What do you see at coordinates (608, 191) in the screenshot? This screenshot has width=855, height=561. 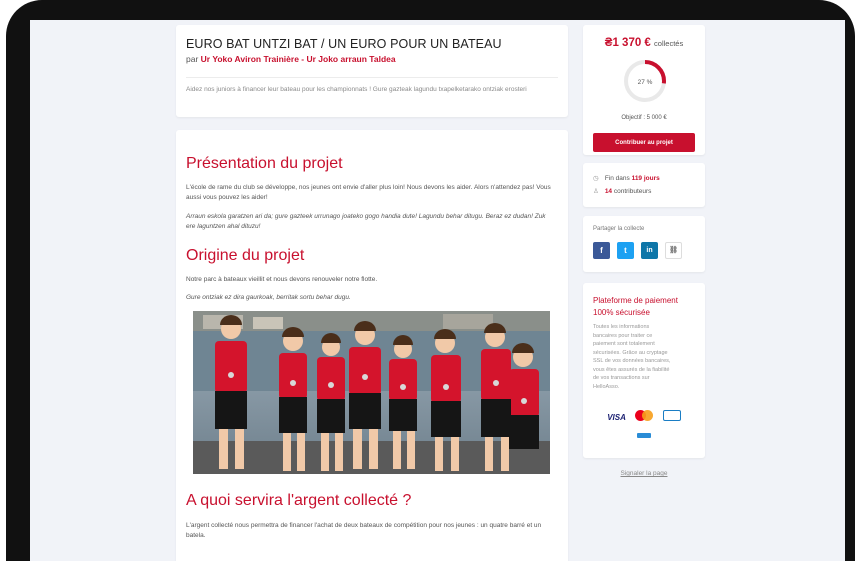 I see `contributors-value: 14` at bounding box center [608, 191].